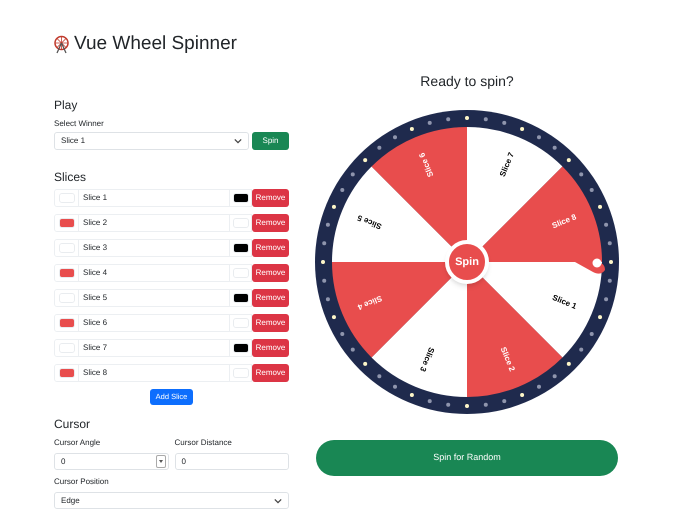  Describe the element at coordinates (427, 359) in the screenshot. I see `slice-label: Slice 3` at that location.